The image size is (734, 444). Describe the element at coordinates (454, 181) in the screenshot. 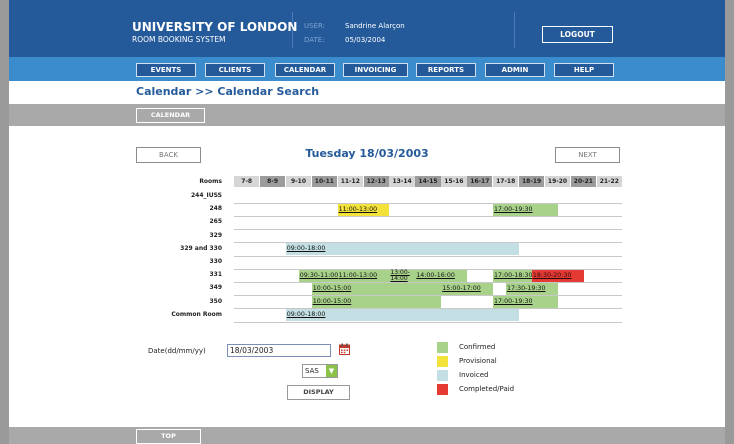

I see `time-slot-header-cell: 15-16` at that location.